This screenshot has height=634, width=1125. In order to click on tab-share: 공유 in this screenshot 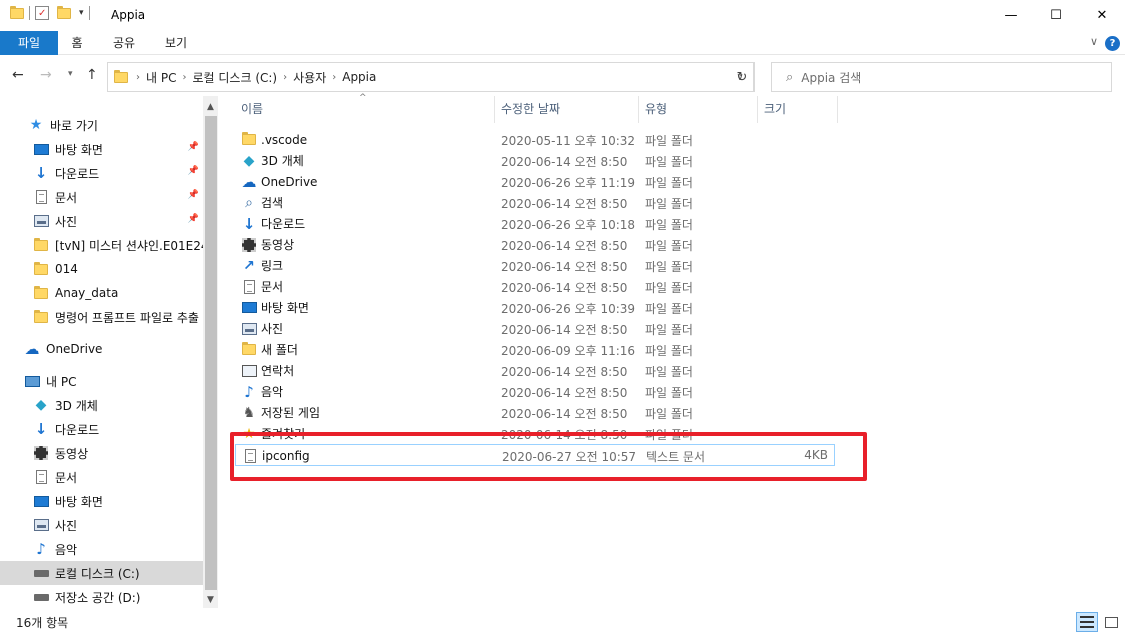, I will do `click(124, 43)`.